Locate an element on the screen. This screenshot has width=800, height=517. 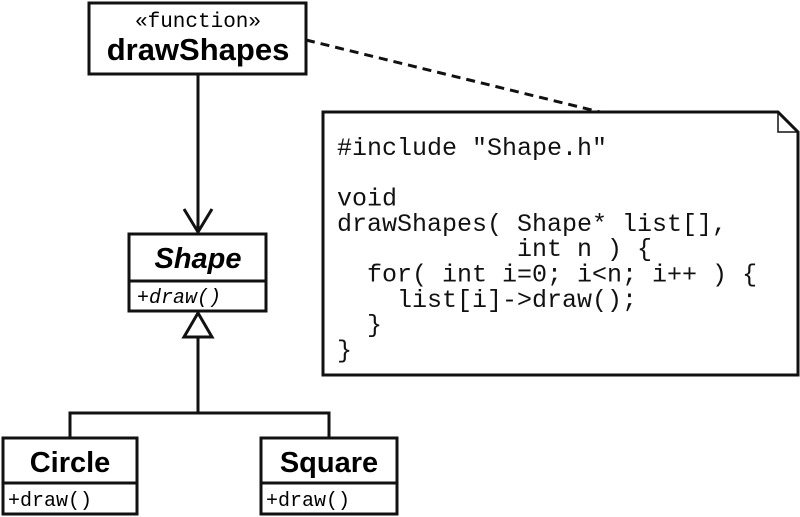
class-square-operation: +draw() is located at coordinates (308, 501).